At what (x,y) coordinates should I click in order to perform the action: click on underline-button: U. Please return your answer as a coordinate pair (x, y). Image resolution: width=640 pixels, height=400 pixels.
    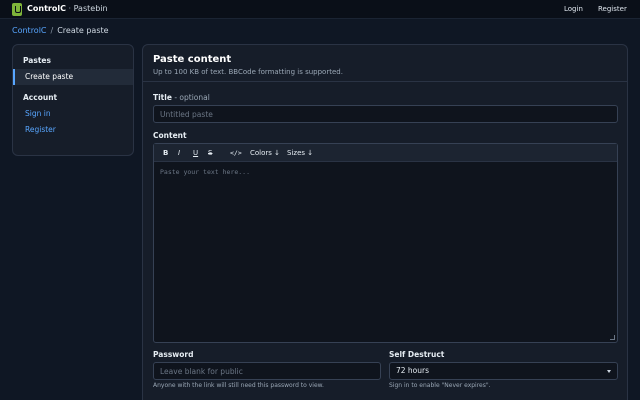
    Looking at the image, I should click on (195, 153).